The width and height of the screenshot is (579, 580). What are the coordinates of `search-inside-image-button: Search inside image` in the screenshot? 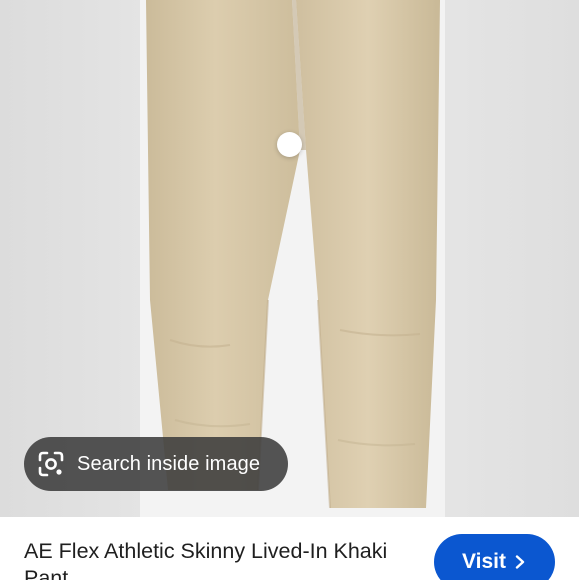 It's located at (156, 464).